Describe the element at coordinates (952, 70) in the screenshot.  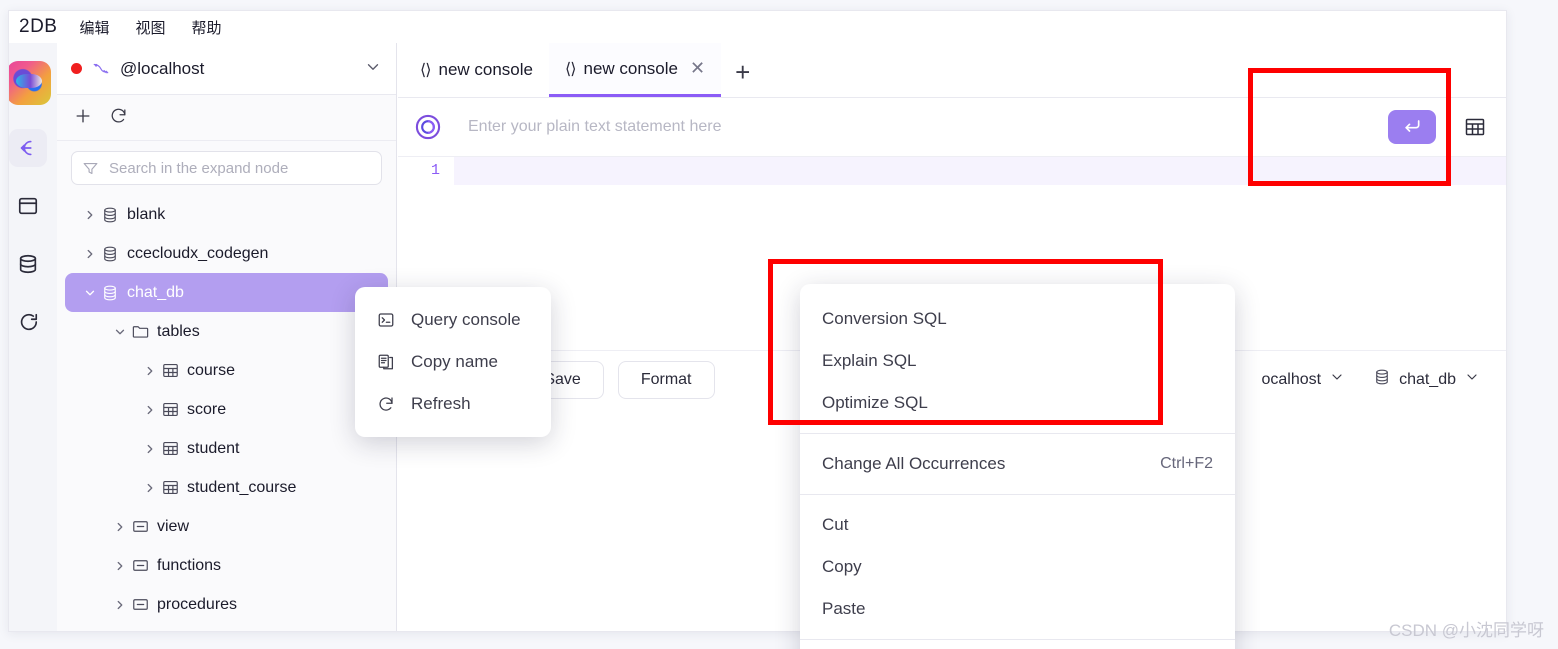
I see `console-tab-bar: ⟨⟩ new console ⟨⟩ new console ✕ +` at that location.